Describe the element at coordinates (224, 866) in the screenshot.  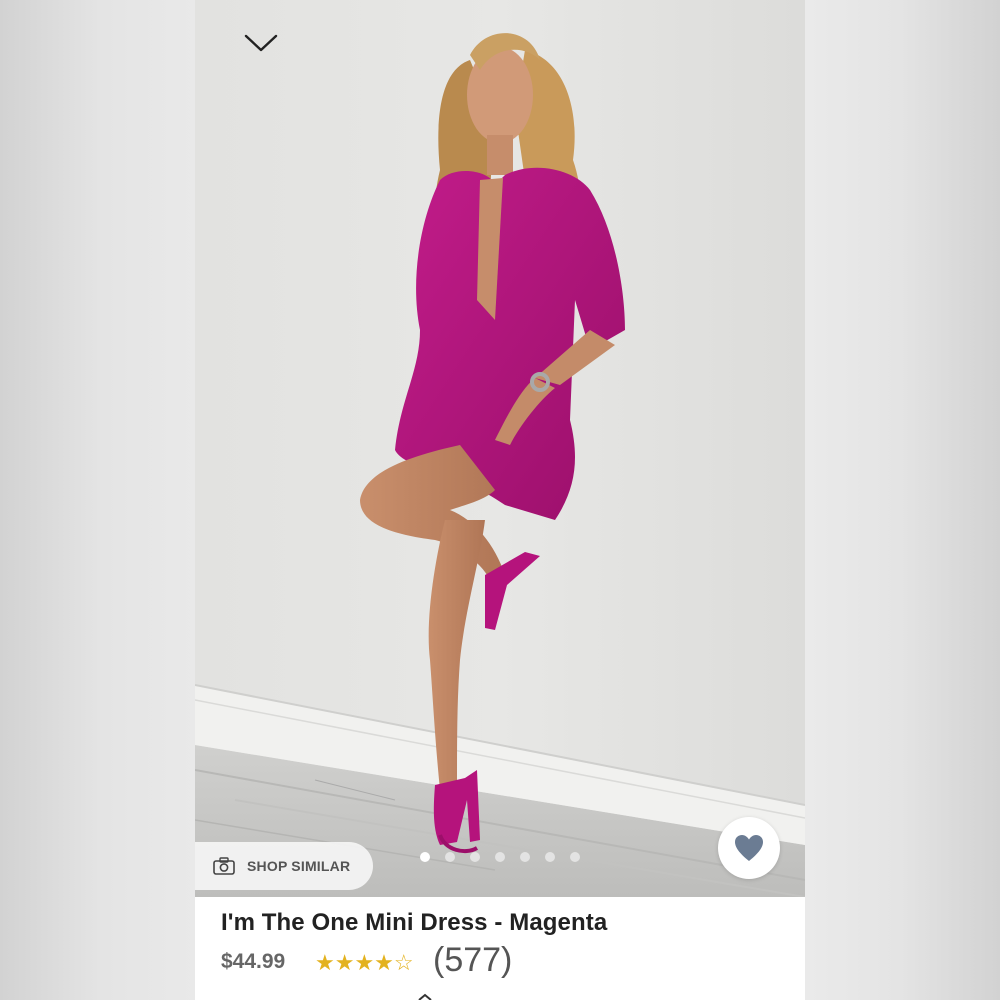
I see `camera-icon` at that location.